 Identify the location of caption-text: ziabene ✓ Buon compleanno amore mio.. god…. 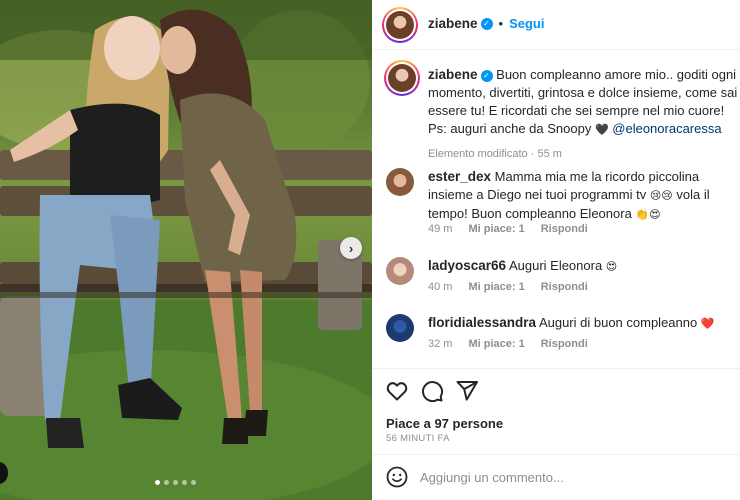
(583, 113).